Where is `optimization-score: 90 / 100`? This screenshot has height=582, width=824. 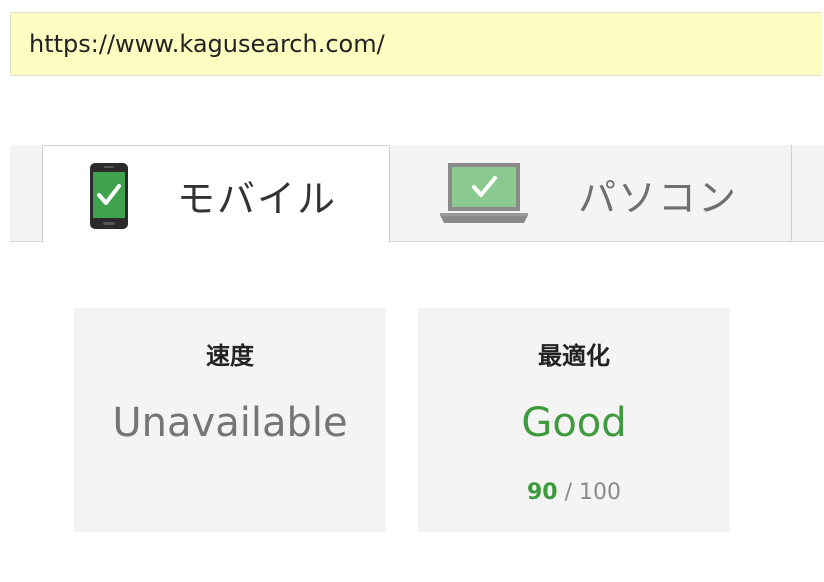
optimization-score: 90 / 100 is located at coordinates (574, 492).